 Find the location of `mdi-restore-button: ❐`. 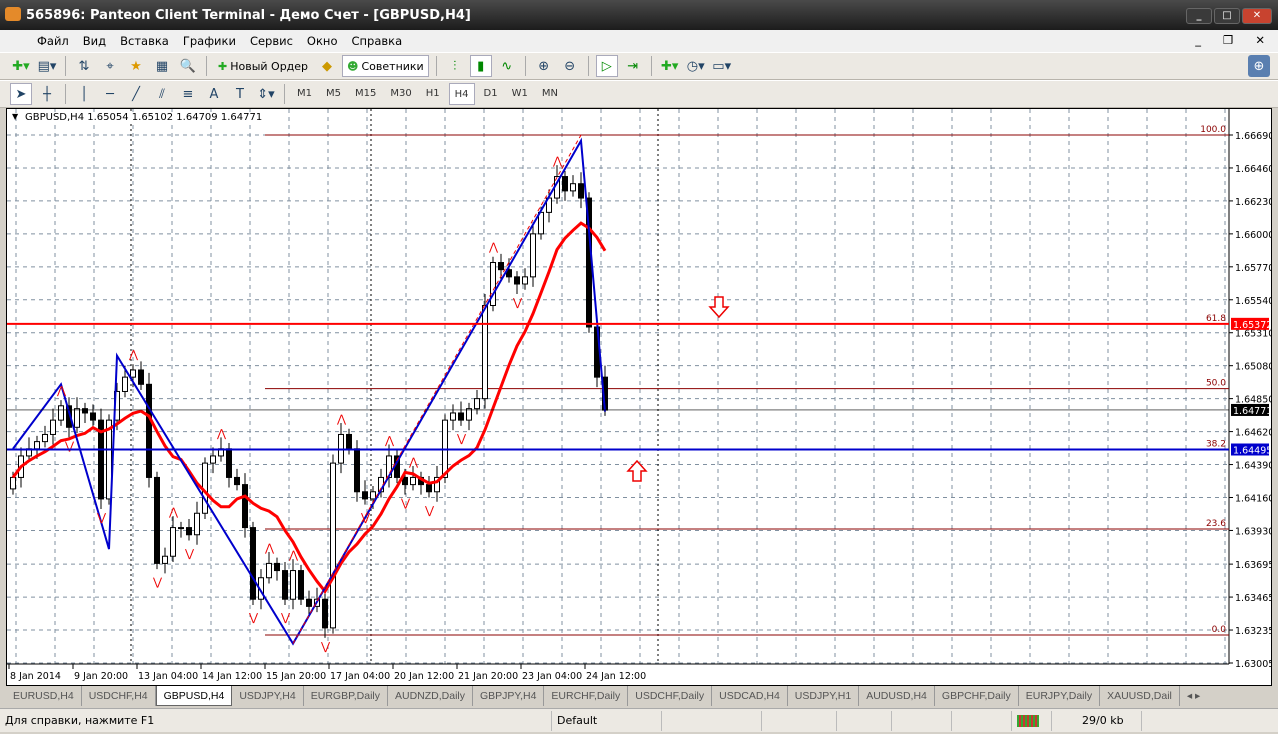

mdi-restore-button: ❐ is located at coordinates (1228, 40).